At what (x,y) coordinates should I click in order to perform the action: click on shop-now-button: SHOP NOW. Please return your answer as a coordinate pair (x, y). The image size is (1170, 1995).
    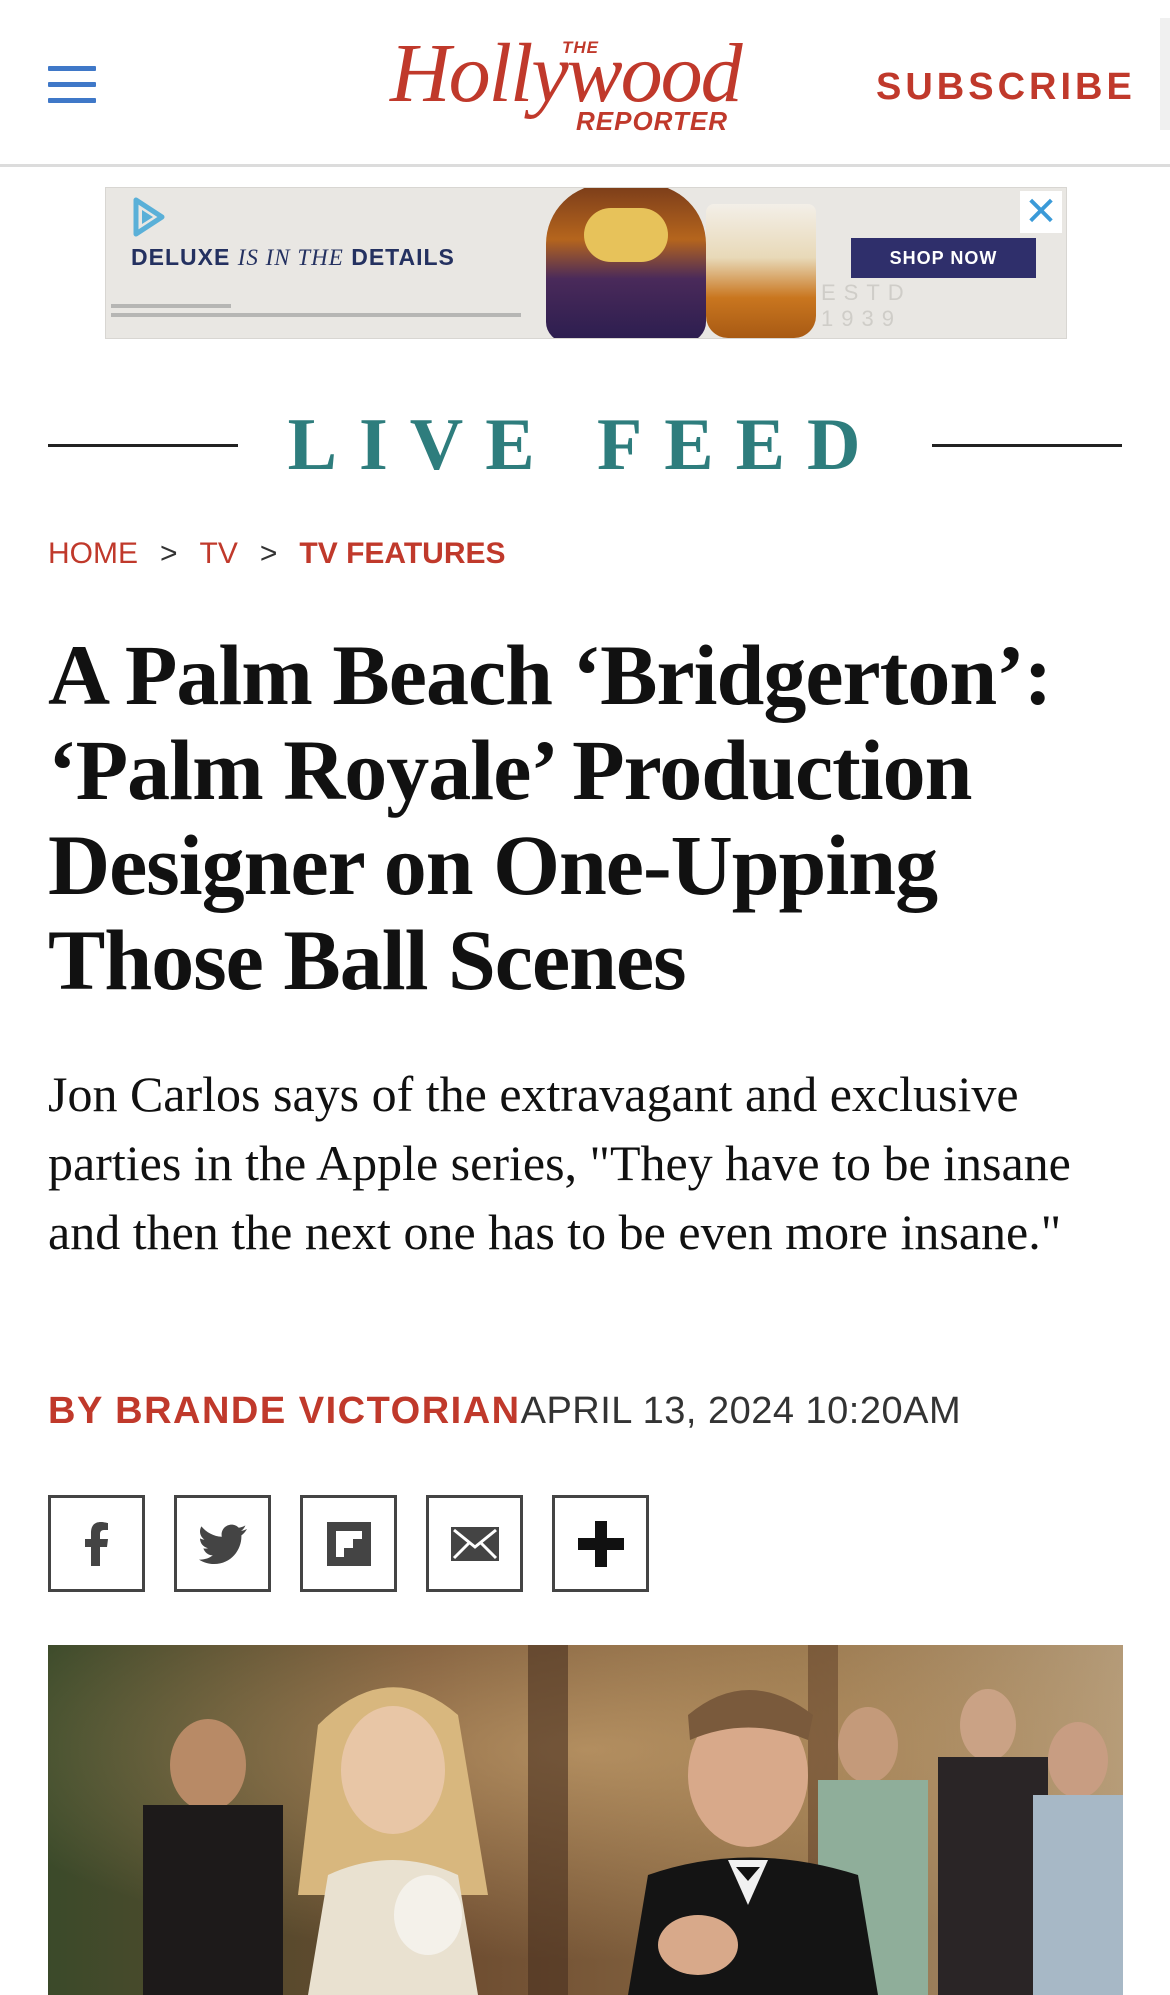
    Looking at the image, I should click on (943, 258).